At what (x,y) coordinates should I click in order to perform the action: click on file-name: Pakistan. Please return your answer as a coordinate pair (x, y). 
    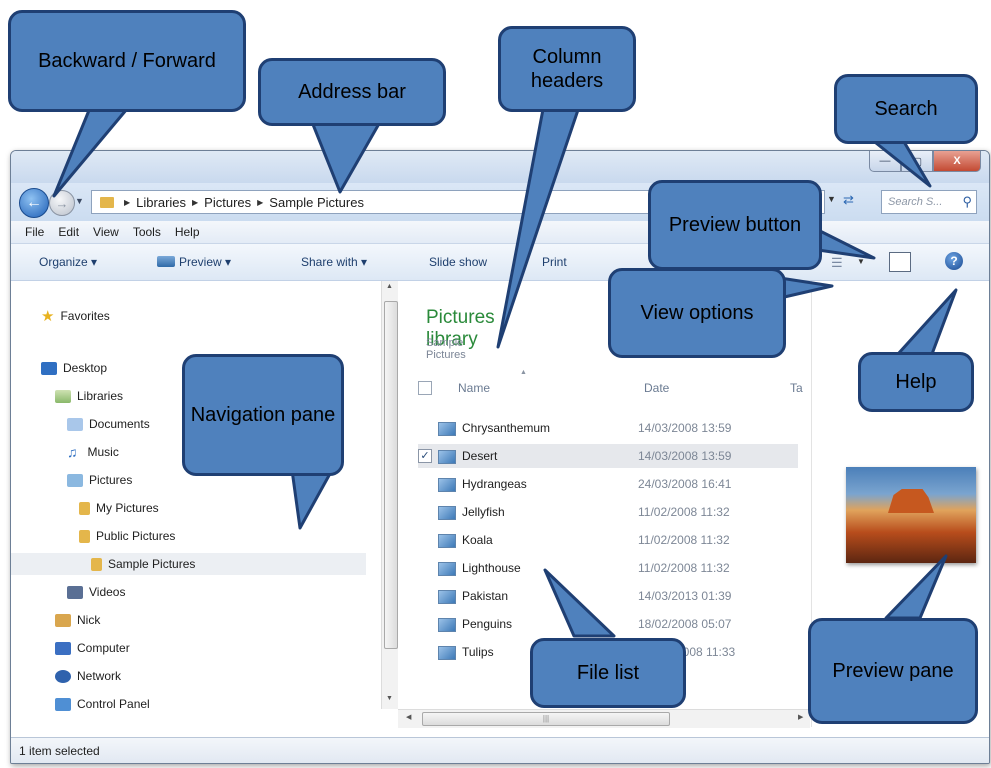
    Looking at the image, I should click on (485, 596).